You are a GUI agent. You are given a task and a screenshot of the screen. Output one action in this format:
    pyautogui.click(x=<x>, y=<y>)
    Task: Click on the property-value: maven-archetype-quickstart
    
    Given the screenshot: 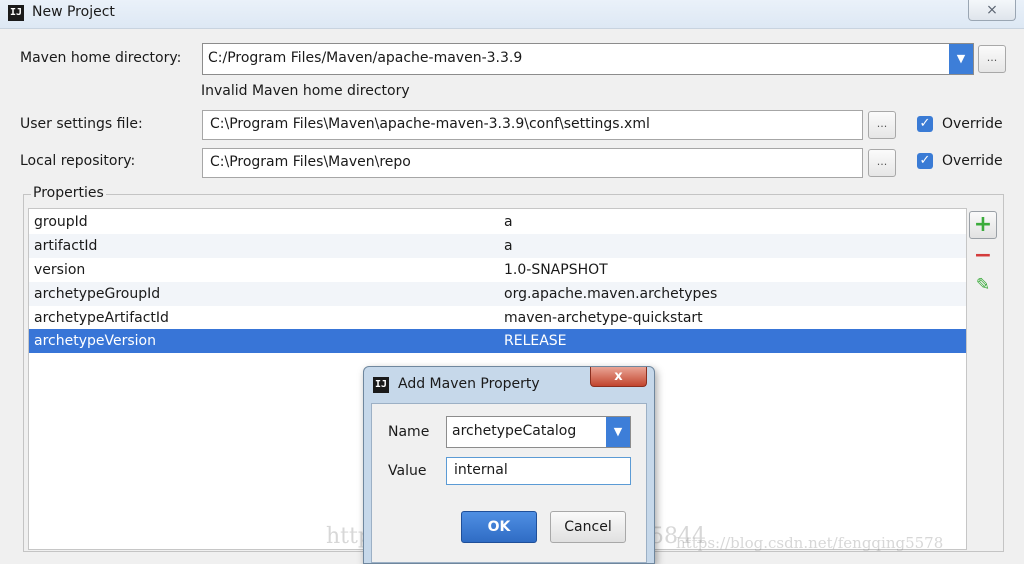 What is the action you would take?
    pyautogui.click(x=603, y=318)
    